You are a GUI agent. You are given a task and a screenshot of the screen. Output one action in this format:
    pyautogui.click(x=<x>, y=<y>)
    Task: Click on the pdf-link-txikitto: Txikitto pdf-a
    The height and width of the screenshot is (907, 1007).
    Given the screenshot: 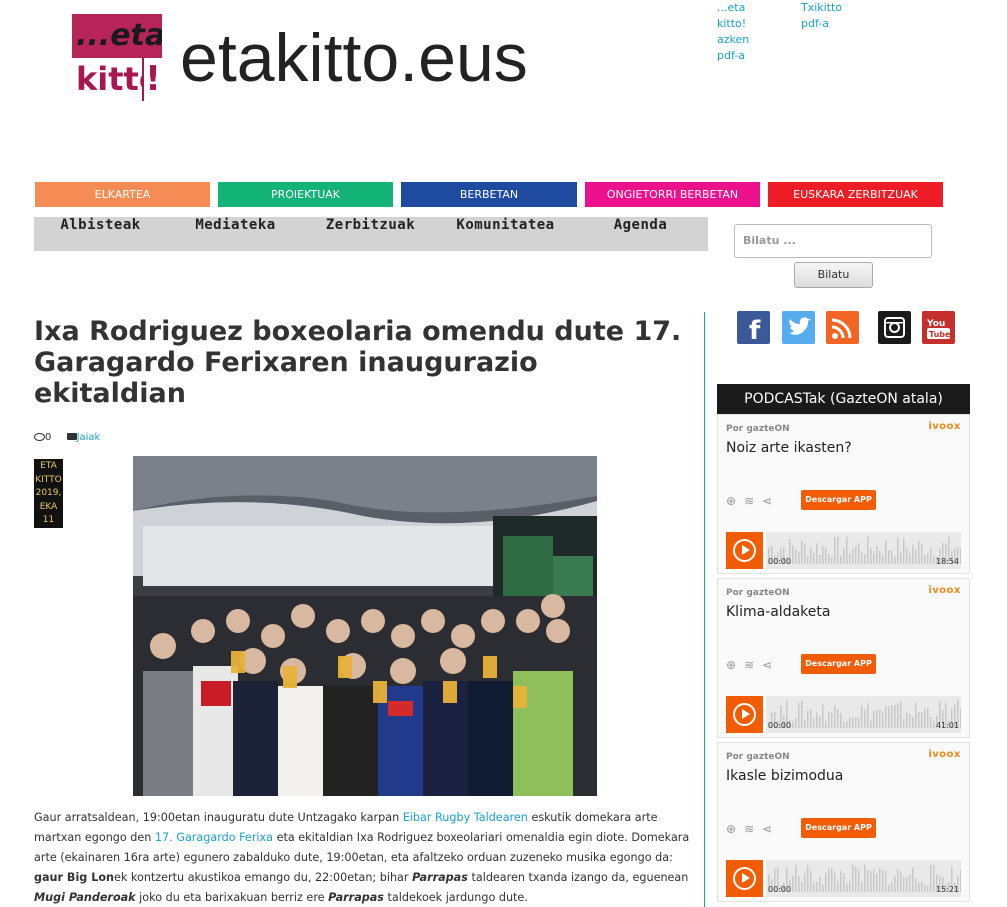 What is the action you would take?
    pyautogui.click(x=826, y=16)
    